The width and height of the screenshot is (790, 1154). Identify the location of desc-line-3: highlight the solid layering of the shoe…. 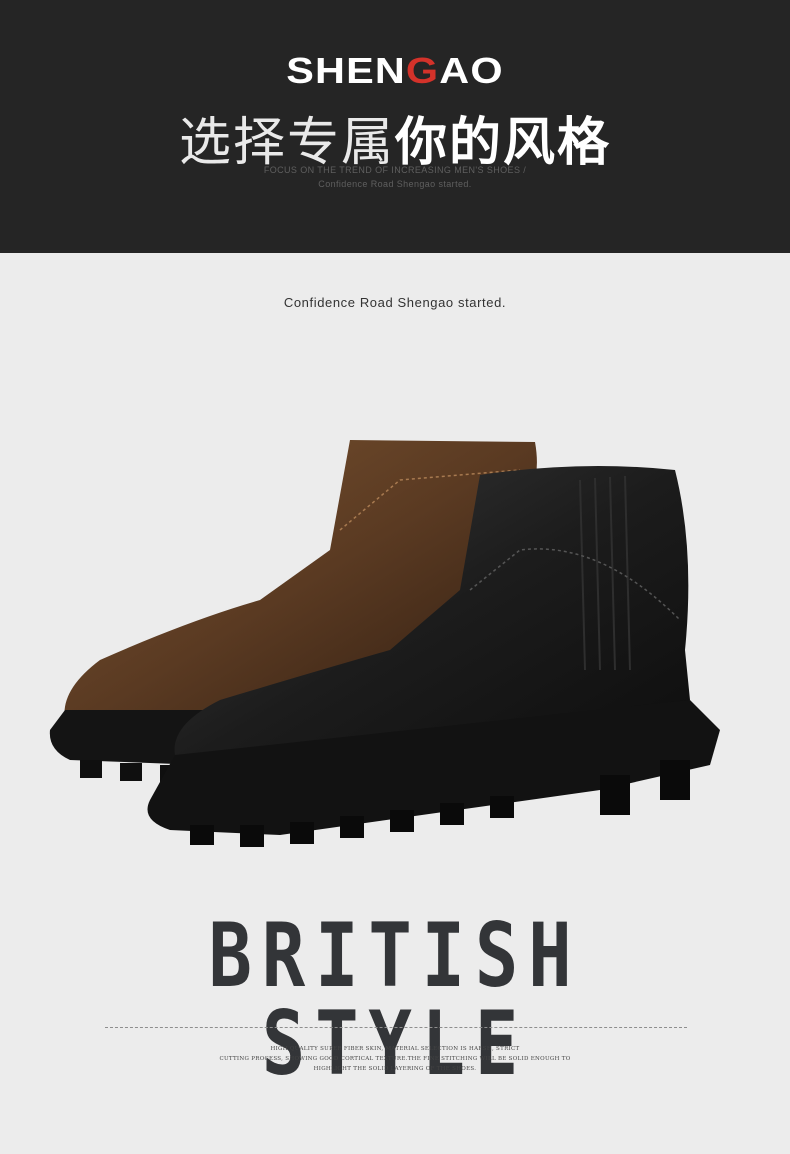
(395, 1069).